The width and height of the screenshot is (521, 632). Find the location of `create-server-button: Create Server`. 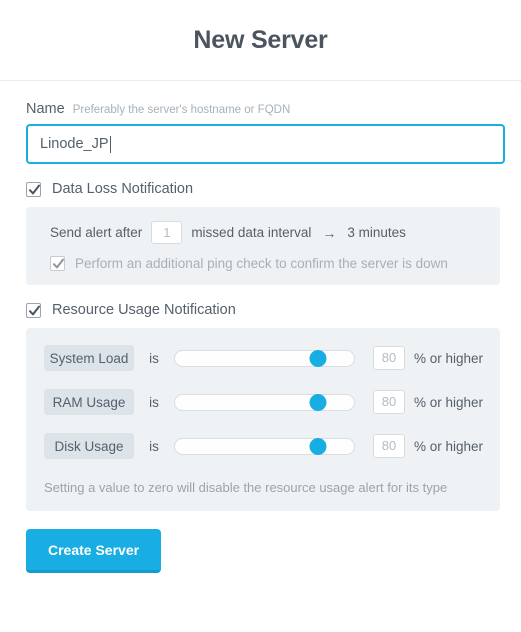

create-server-button: Create Server is located at coordinates (94, 551).